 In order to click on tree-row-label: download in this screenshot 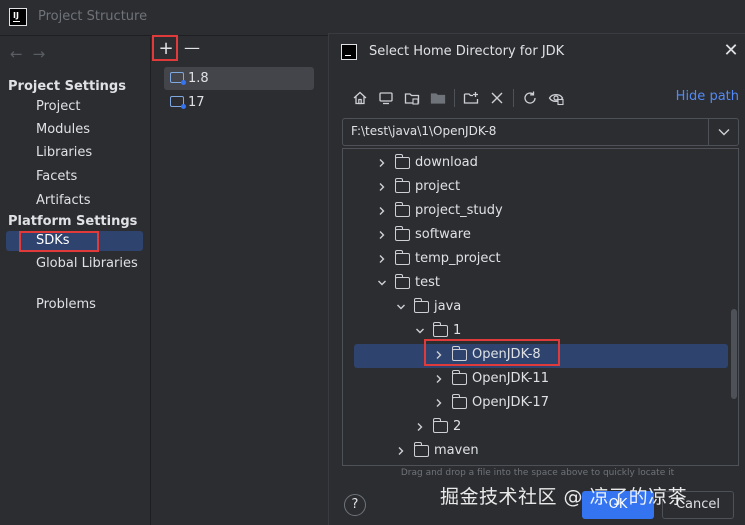, I will do `click(446, 162)`.